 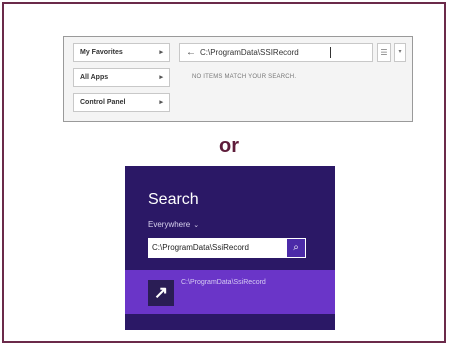 What do you see at coordinates (200, 247) in the screenshot?
I see `search-box-value: C:\ProgramData\SsiRecord` at bounding box center [200, 247].